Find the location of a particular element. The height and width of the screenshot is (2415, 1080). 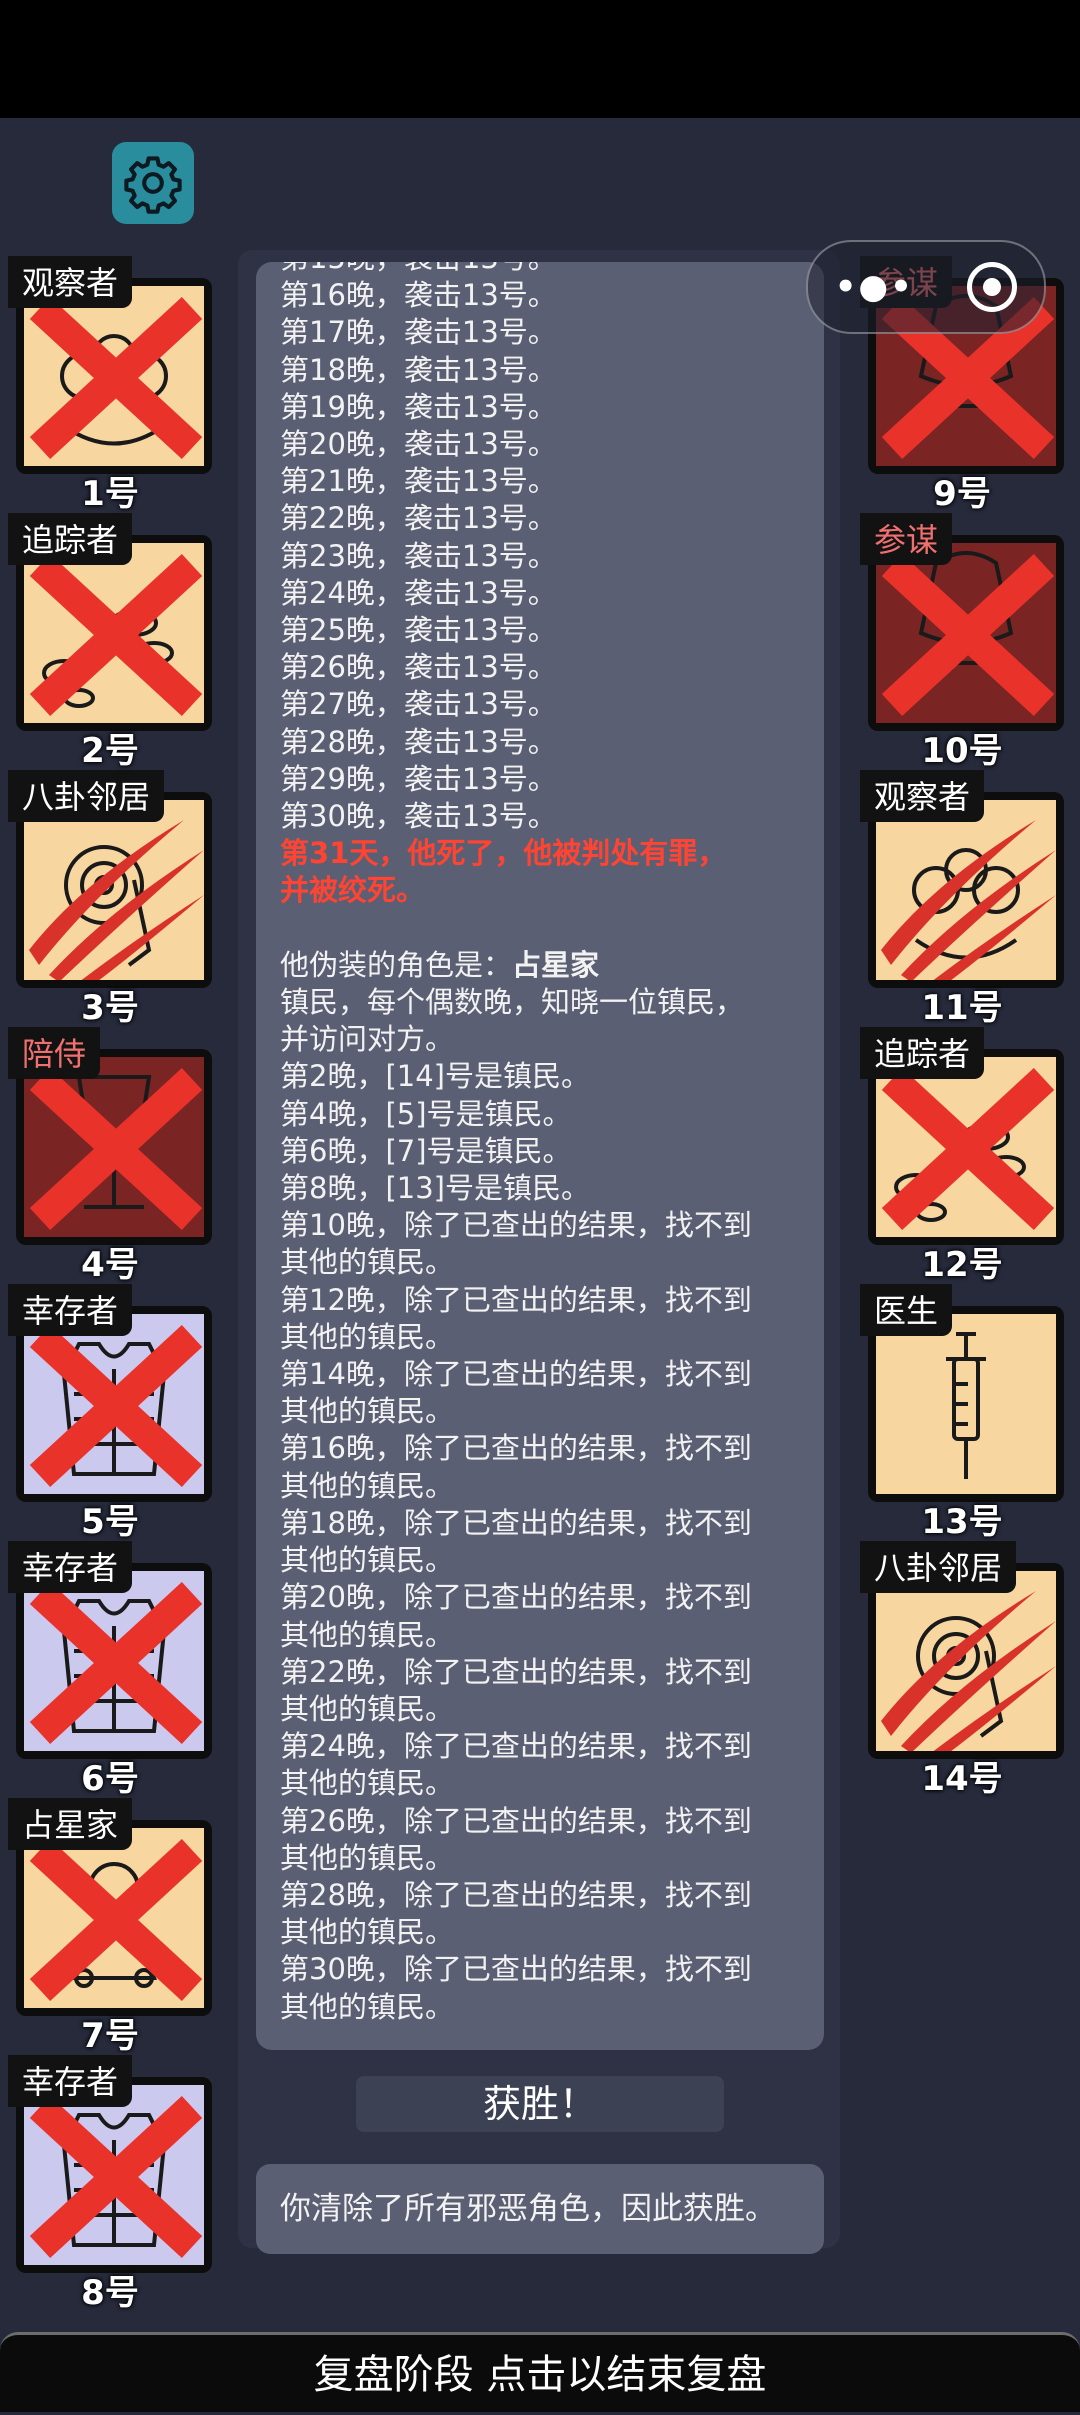

player-card: 参谋 10号 is located at coordinates (962, 642).